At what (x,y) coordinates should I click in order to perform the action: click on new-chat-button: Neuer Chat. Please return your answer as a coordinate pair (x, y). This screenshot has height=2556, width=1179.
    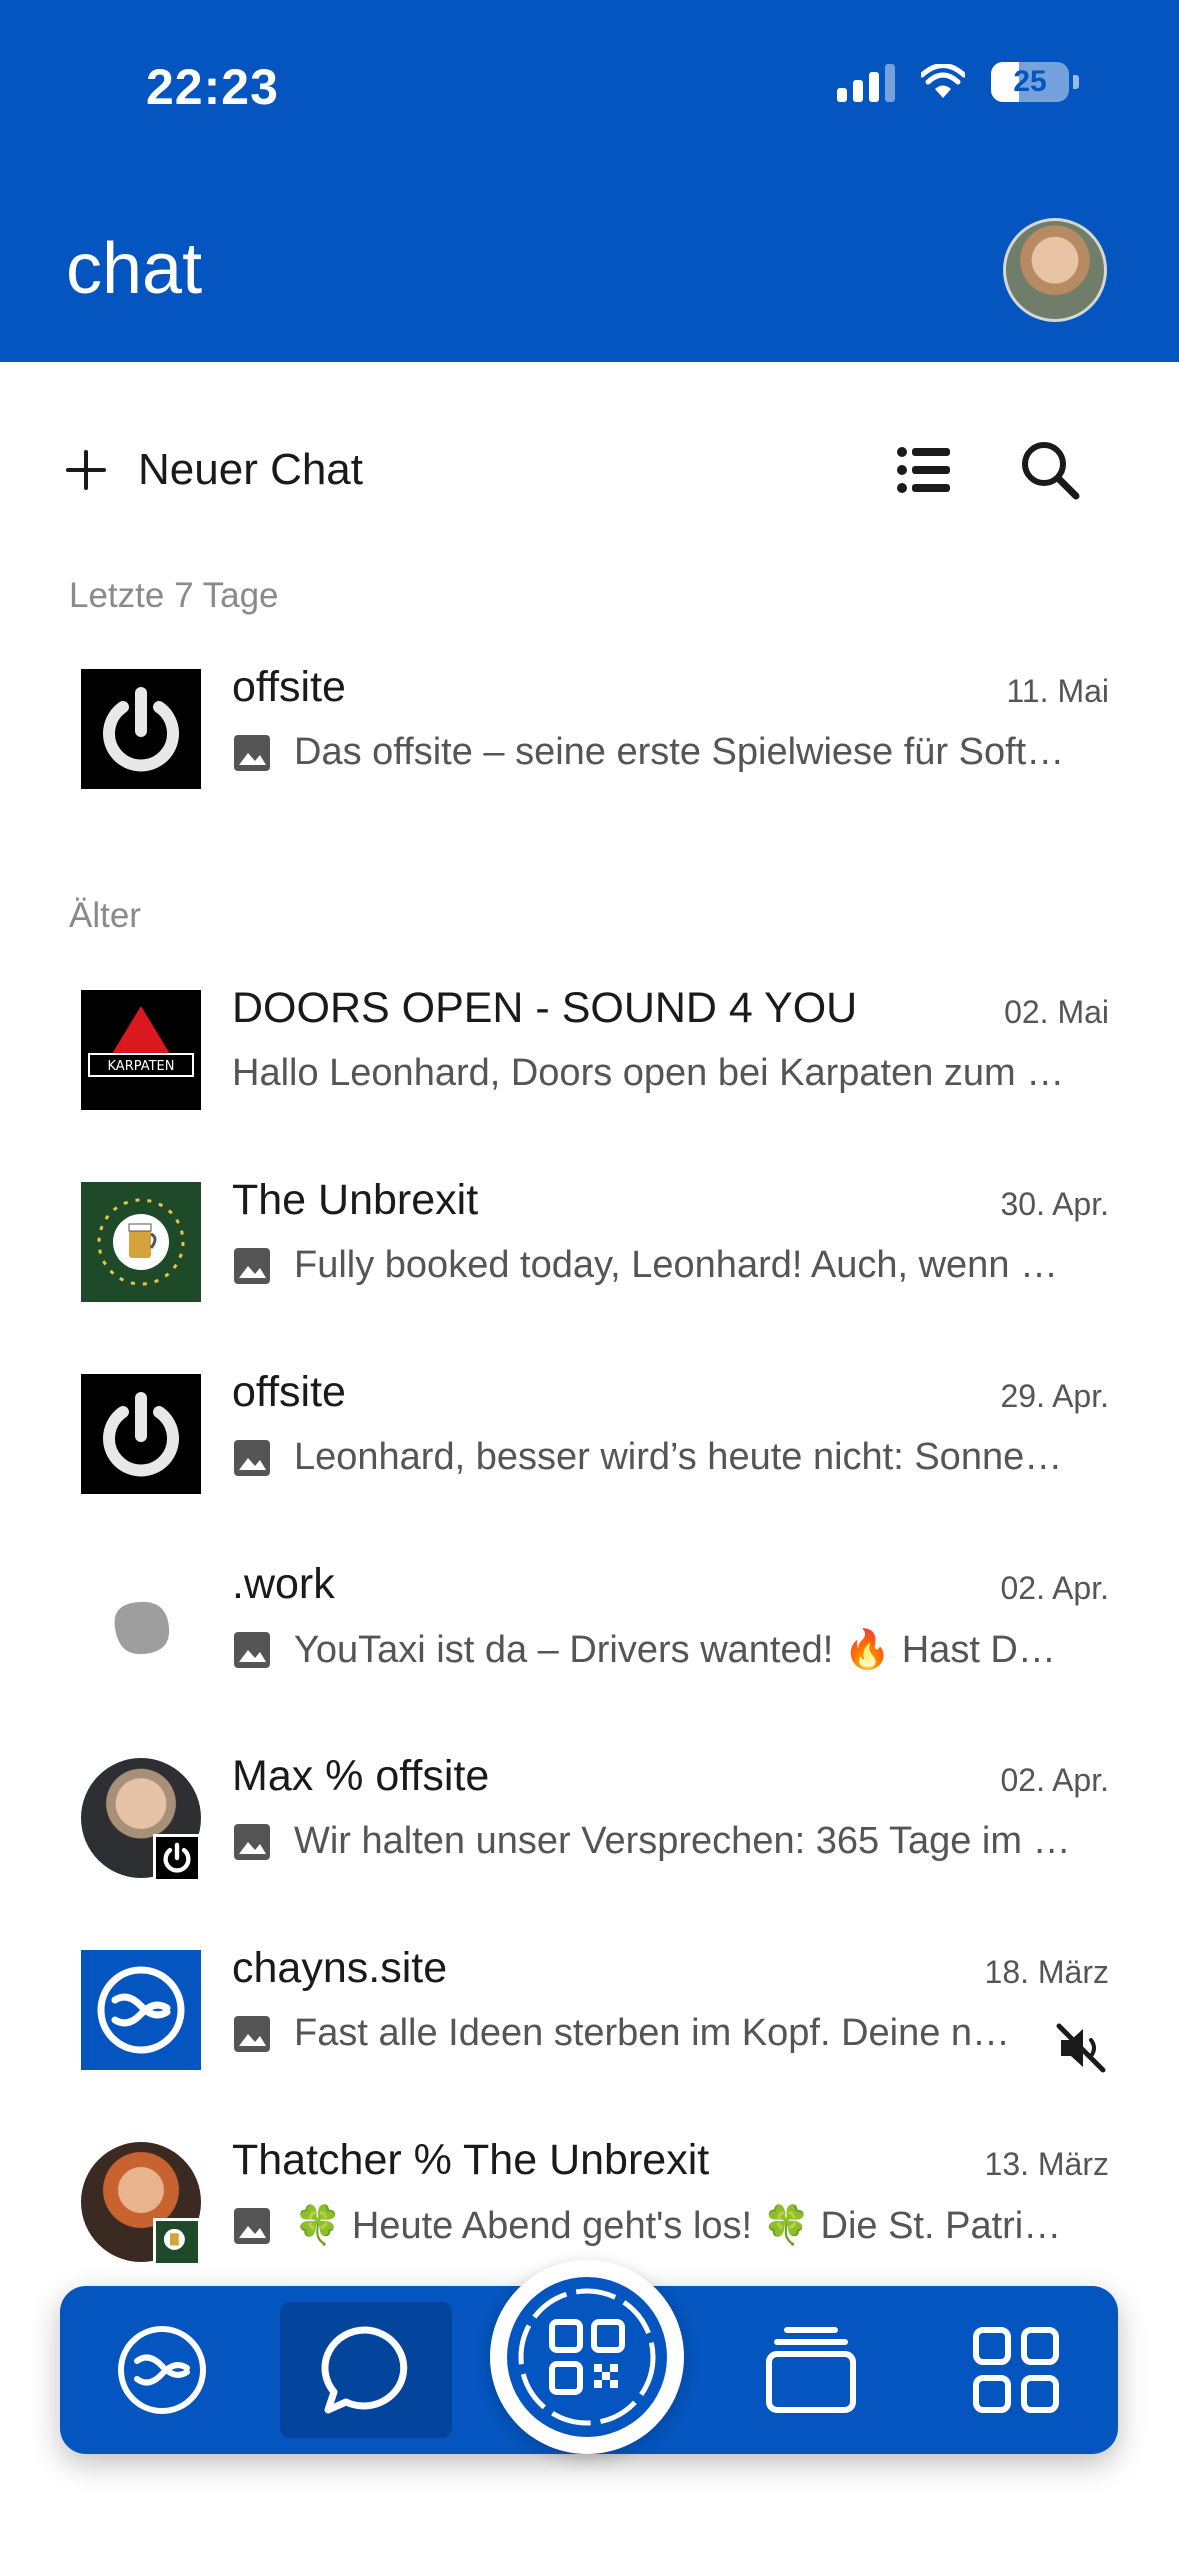
    Looking at the image, I should click on (213, 470).